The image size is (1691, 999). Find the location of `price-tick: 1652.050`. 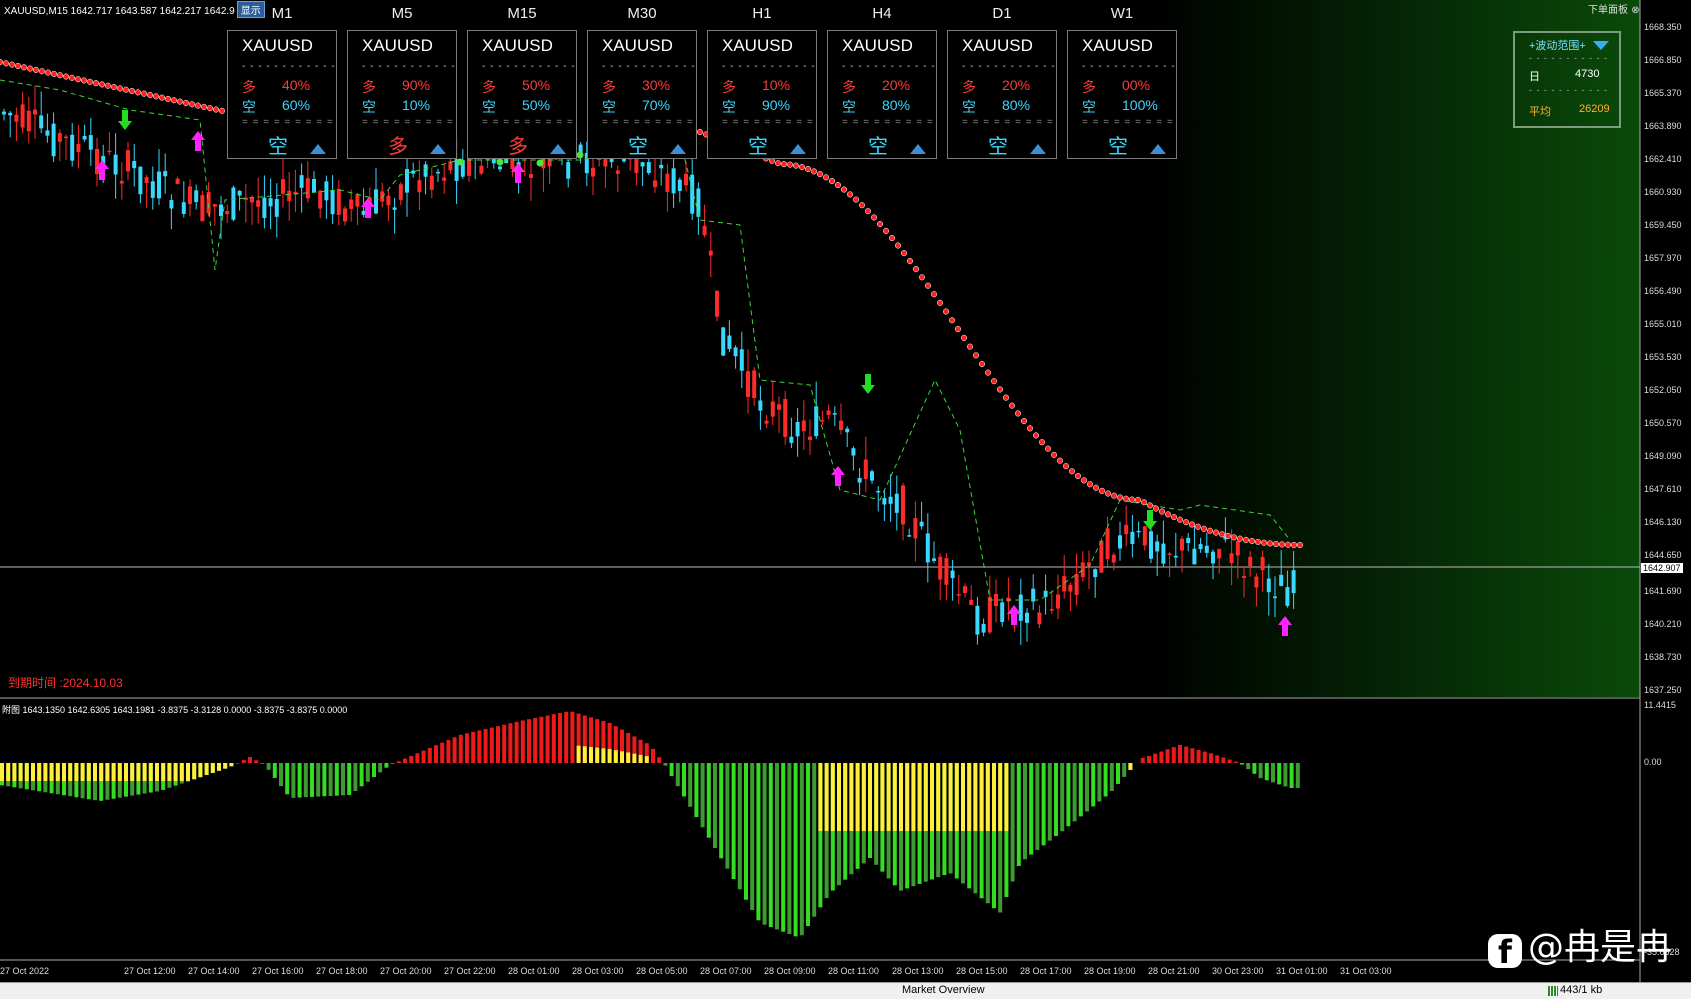

price-tick: 1652.050 is located at coordinates (1663, 390).